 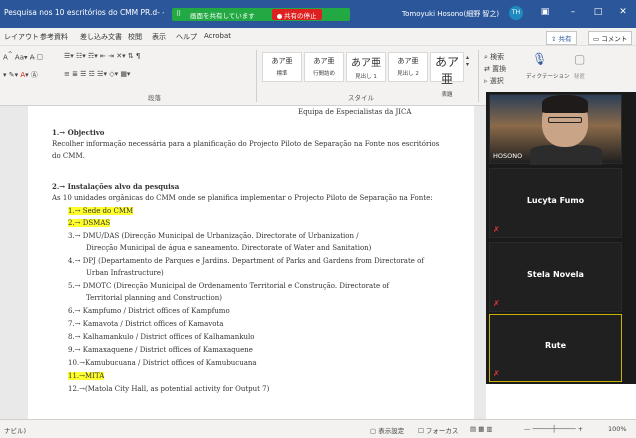 I want to click on focus-icon: ☐, so click(x=422, y=431).